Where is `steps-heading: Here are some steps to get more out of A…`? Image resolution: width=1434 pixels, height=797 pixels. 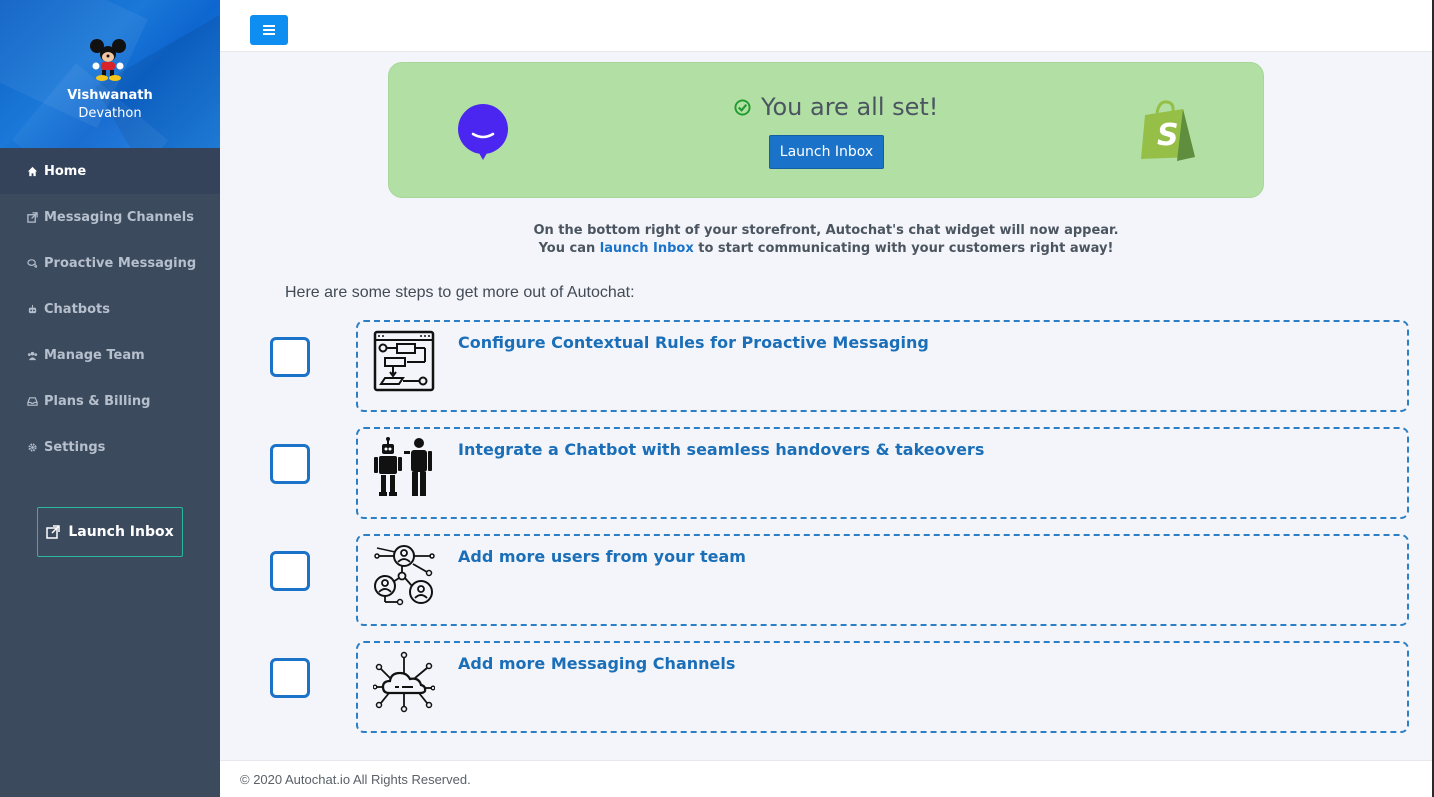 steps-heading: Here are some steps to get more out of A… is located at coordinates (460, 293).